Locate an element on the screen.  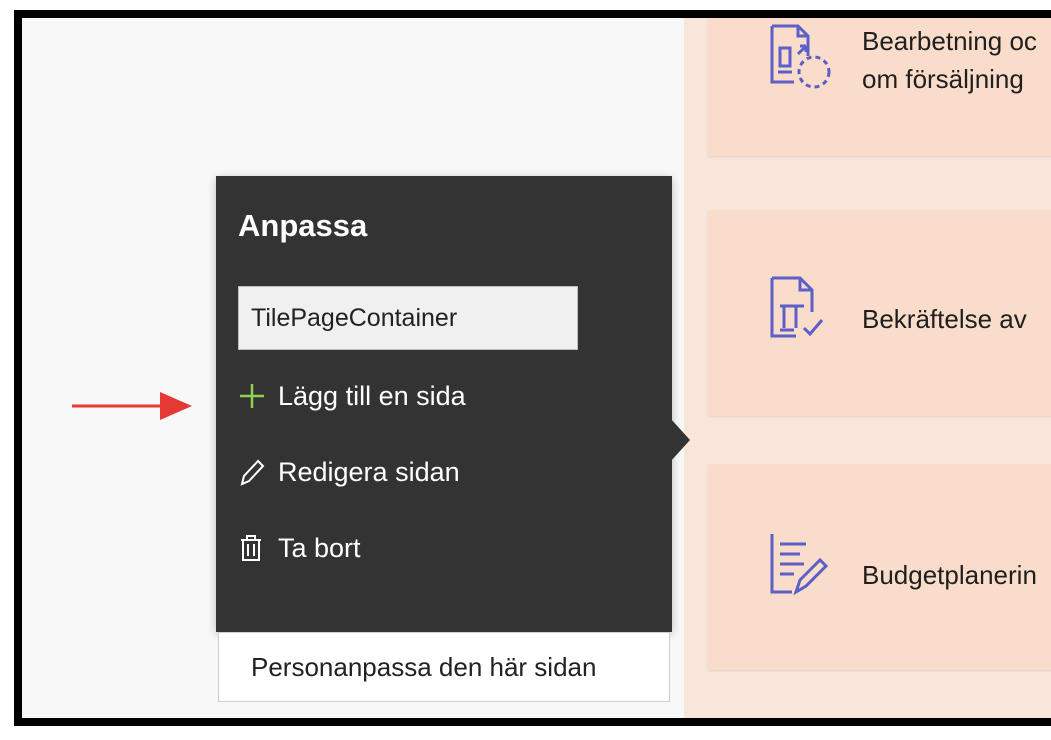
tile-sales-processing: Bearbetning oc om försäljning is located at coordinates (879, 87).